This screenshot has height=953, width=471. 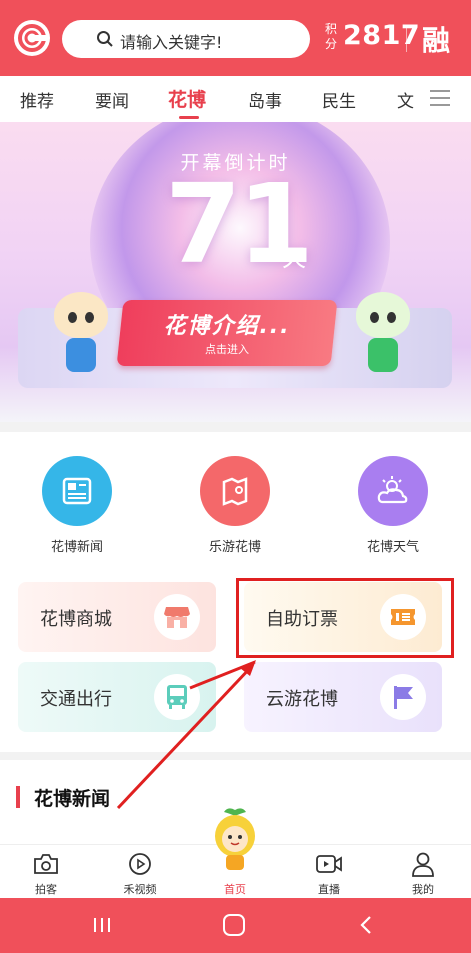 I want to click on home-icon, so click(x=234, y=925).